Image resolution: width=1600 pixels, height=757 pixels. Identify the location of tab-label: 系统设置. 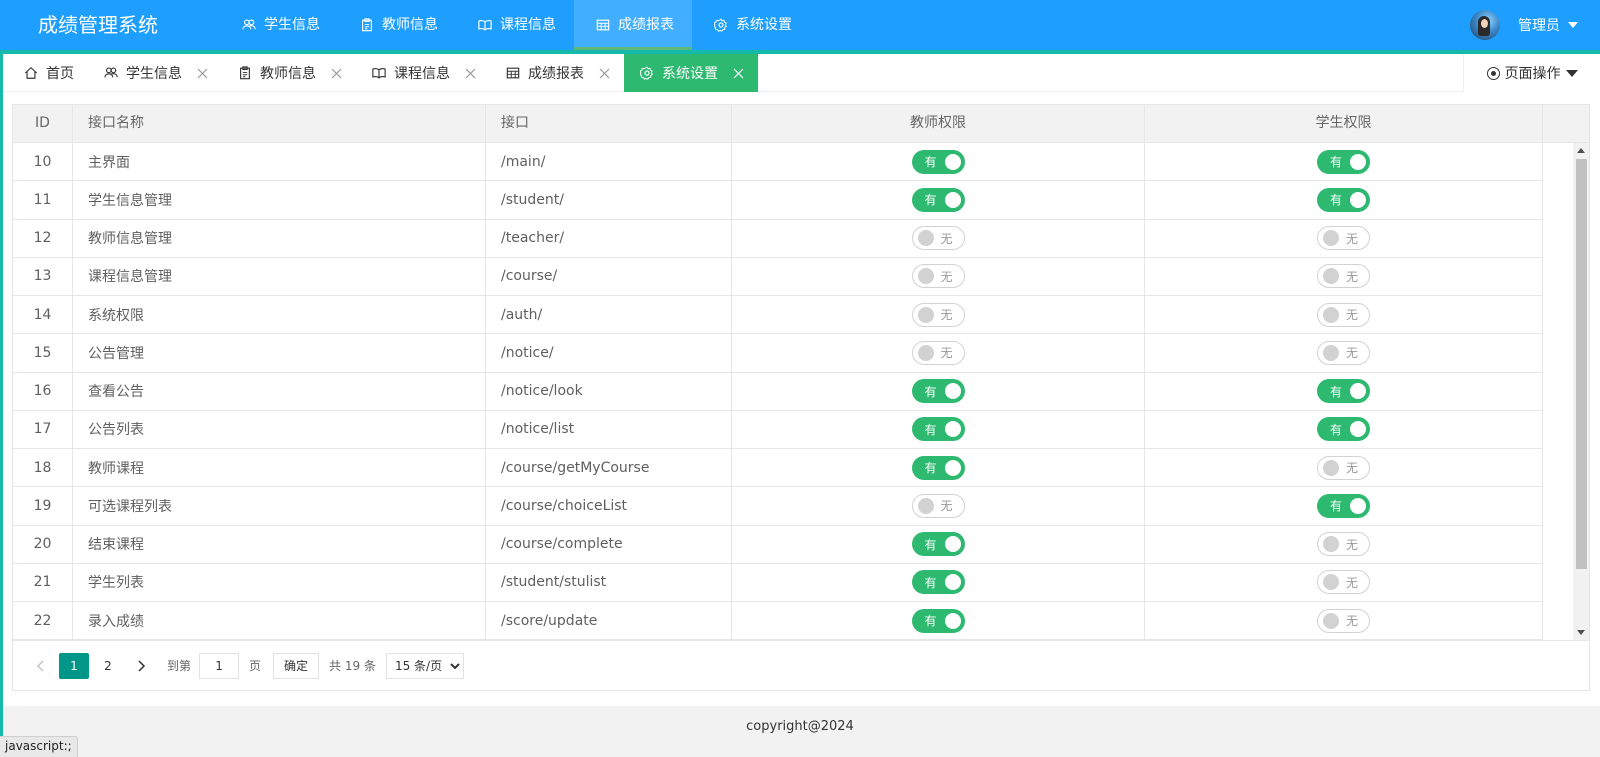
(690, 74).